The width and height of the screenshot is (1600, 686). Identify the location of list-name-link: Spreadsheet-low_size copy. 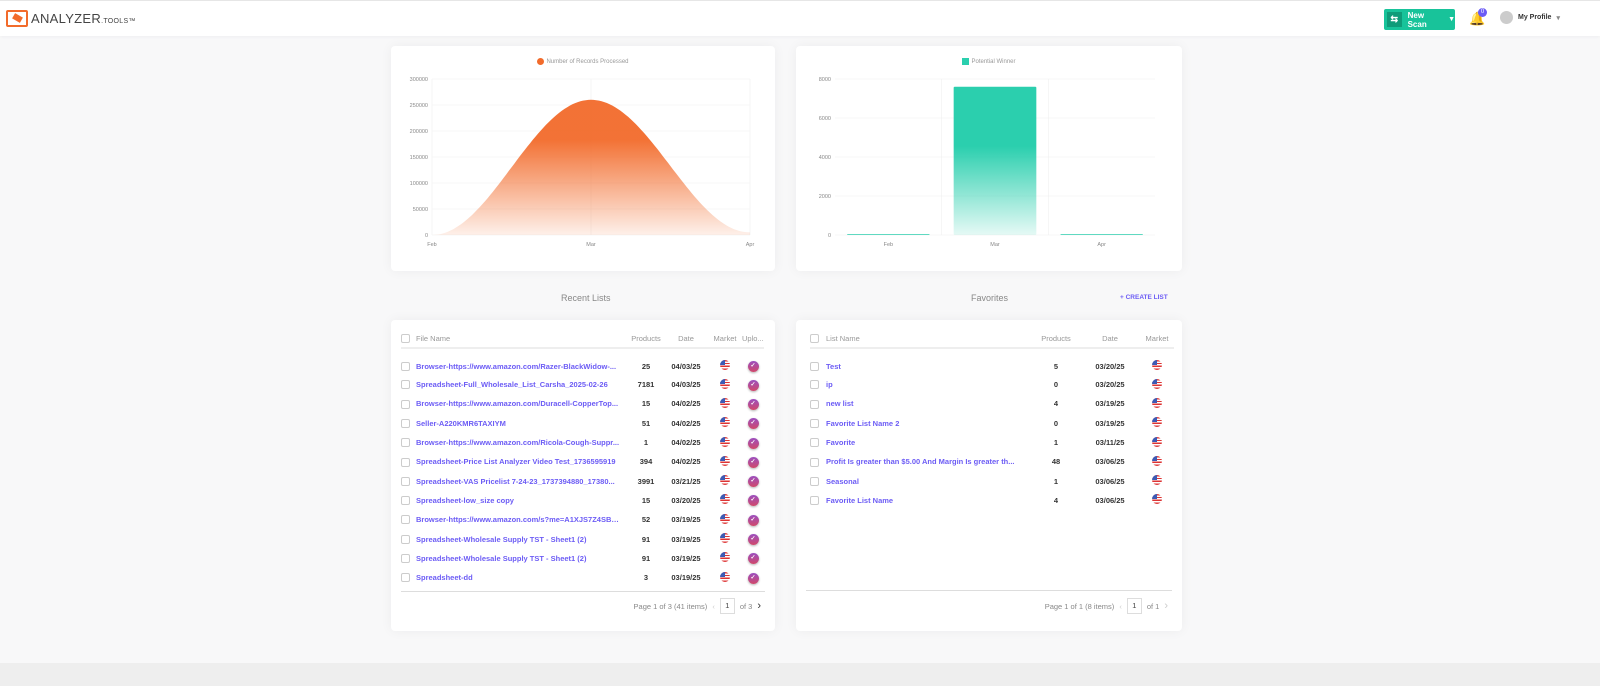
(522, 500).